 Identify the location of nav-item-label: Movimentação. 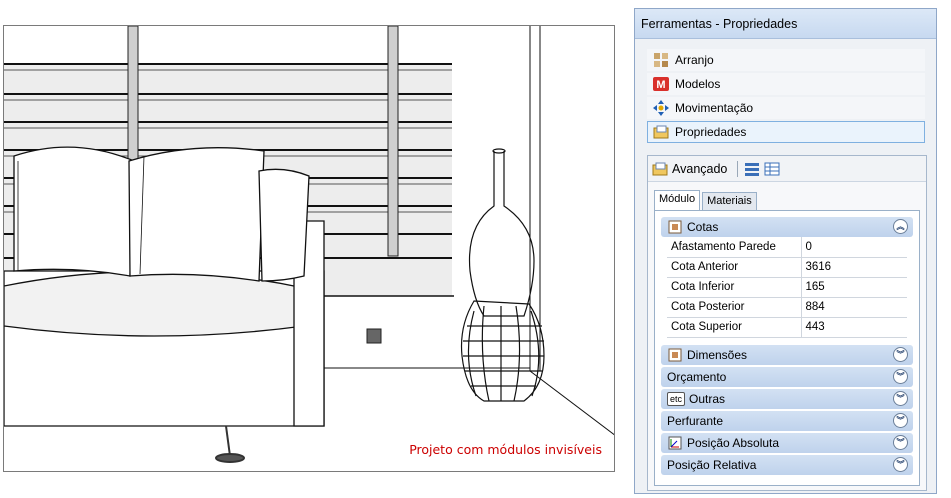
(714, 108).